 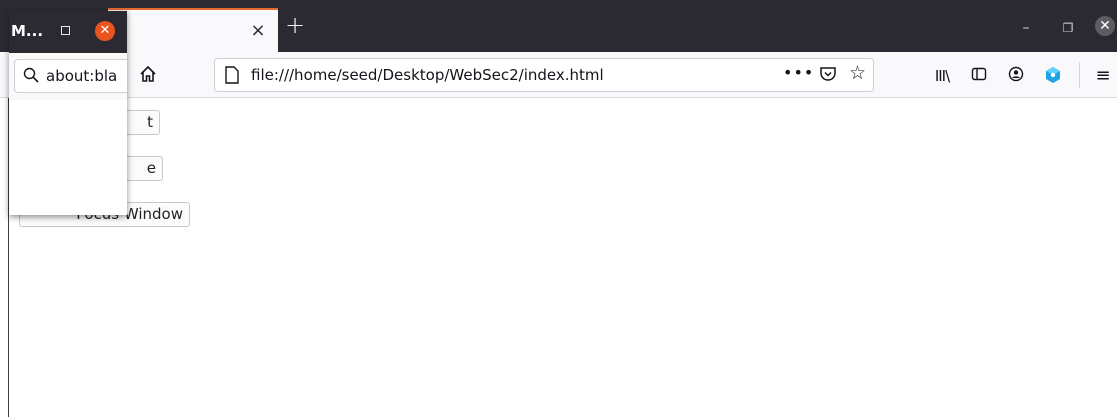 What do you see at coordinates (558, 26) in the screenshot?
I see `tab-bar: × + – ❐ ✕` at bounding box center [558, 26].